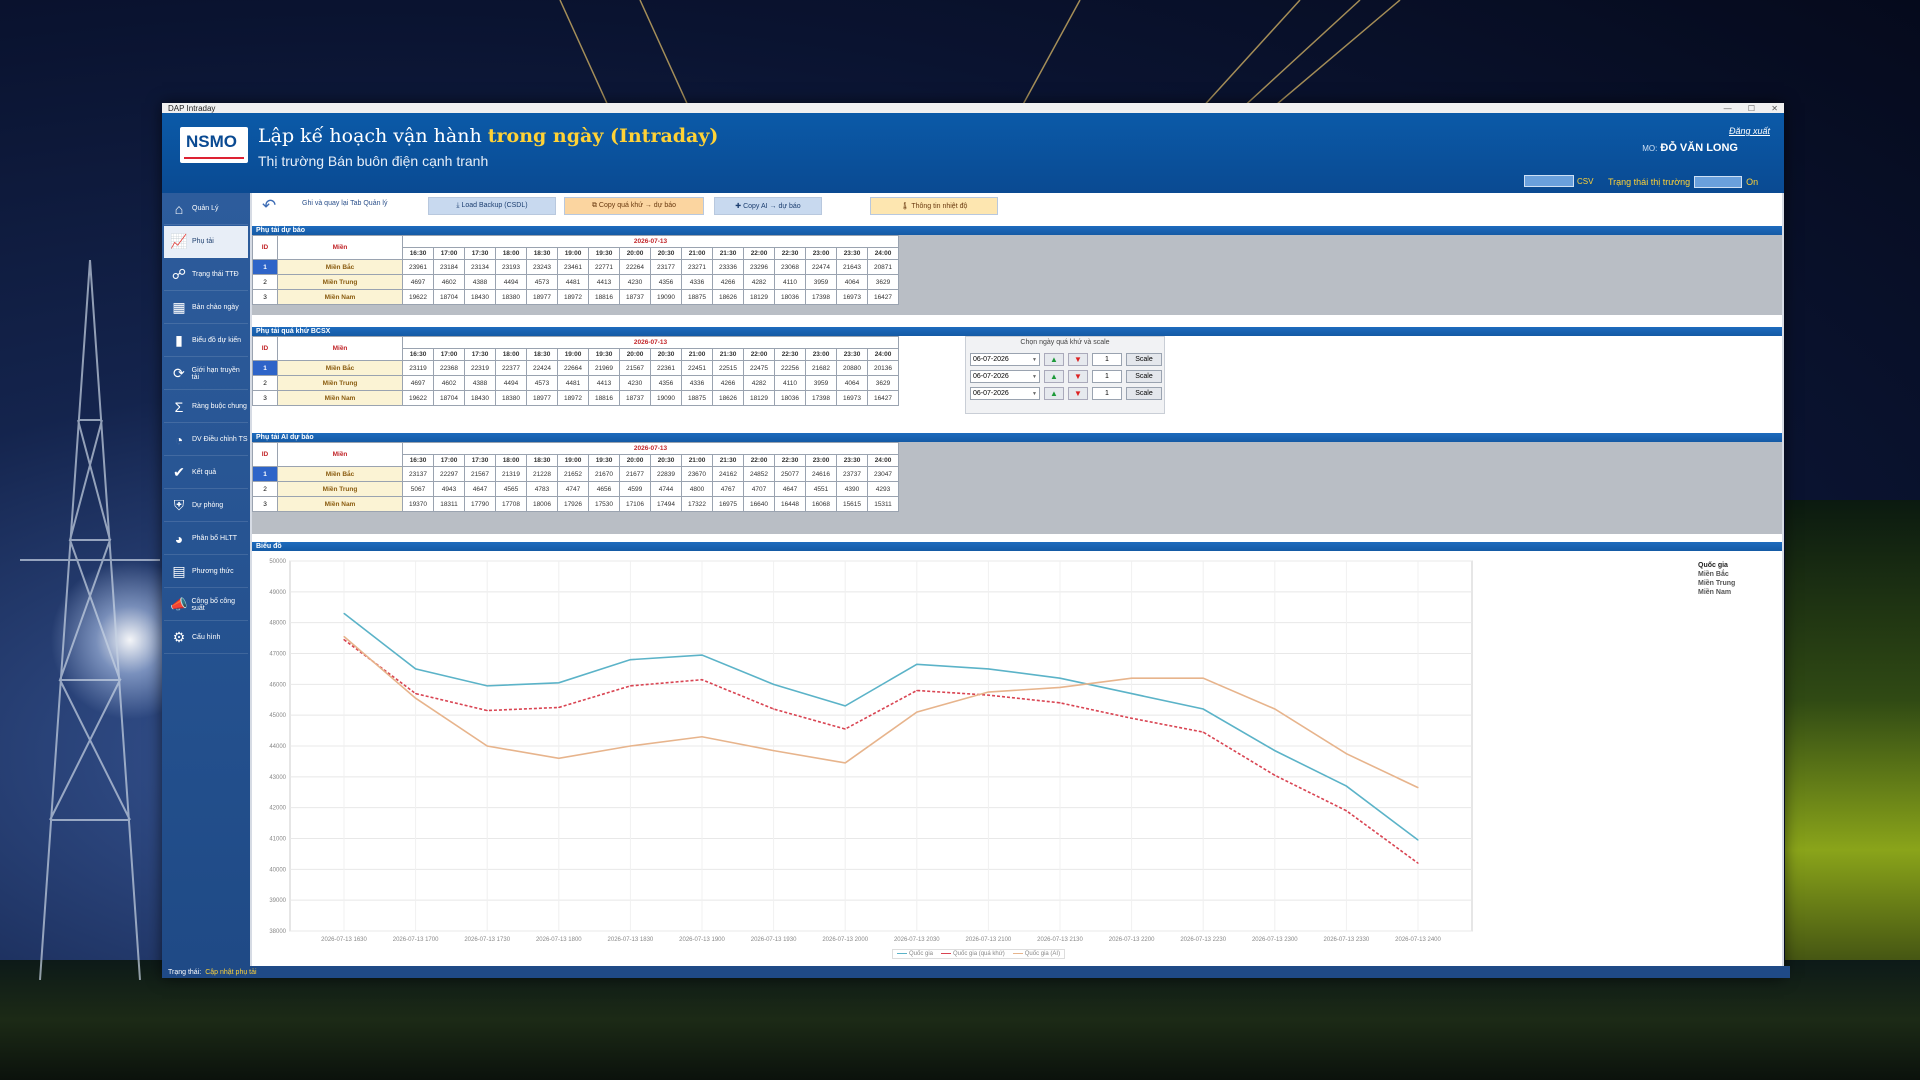 Image resolution: width=1920 pixels, height=1080 pixels. What do you see at coordinates (449, 282) in the screenshot?
I see `load-cell: 4602` at bounding box center [449, 282].